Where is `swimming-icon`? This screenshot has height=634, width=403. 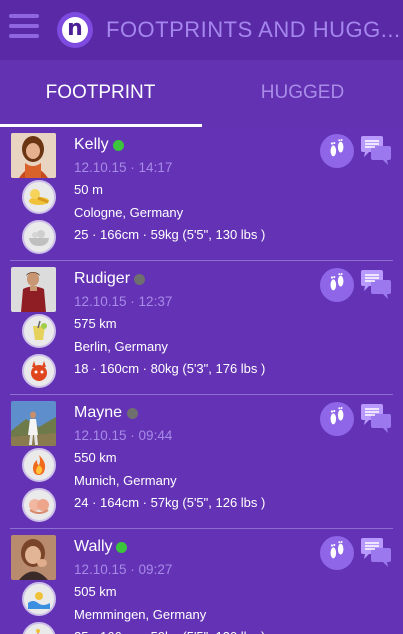
swimming-icon is located at coordinates (39, 599).